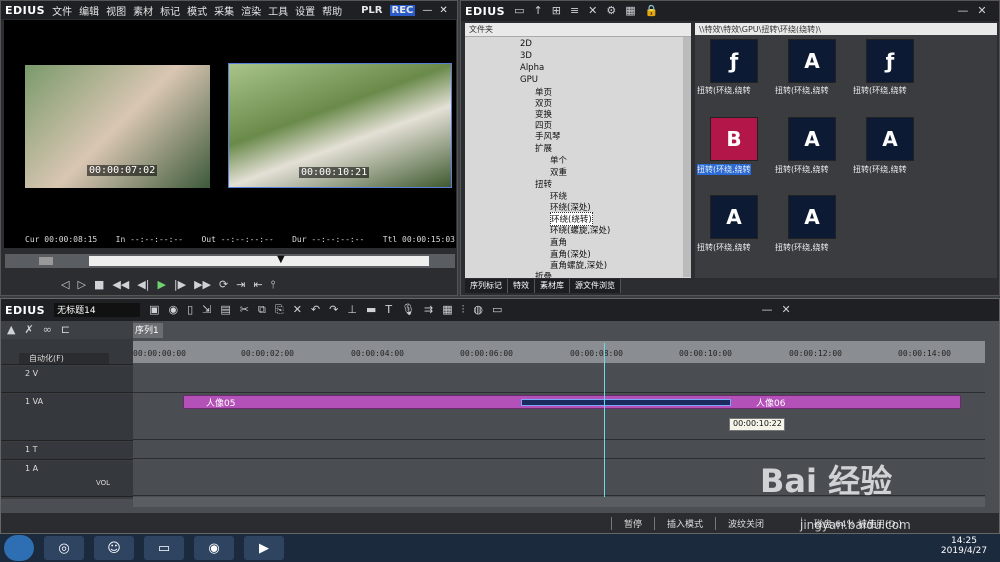 The width and height of the screenshot is (1000, 562). Describe the element at coordinates (99, 285) in the screenshot. I see `stop-icon: ■` at that location.